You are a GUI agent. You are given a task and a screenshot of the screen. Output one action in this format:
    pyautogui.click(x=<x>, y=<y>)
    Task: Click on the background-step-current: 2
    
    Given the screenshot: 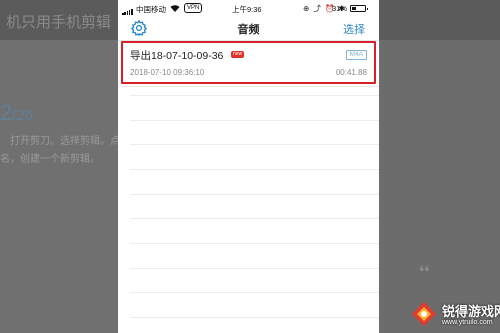 What is the action you would take?
    pyautogui.click(x=6, y=112)
    